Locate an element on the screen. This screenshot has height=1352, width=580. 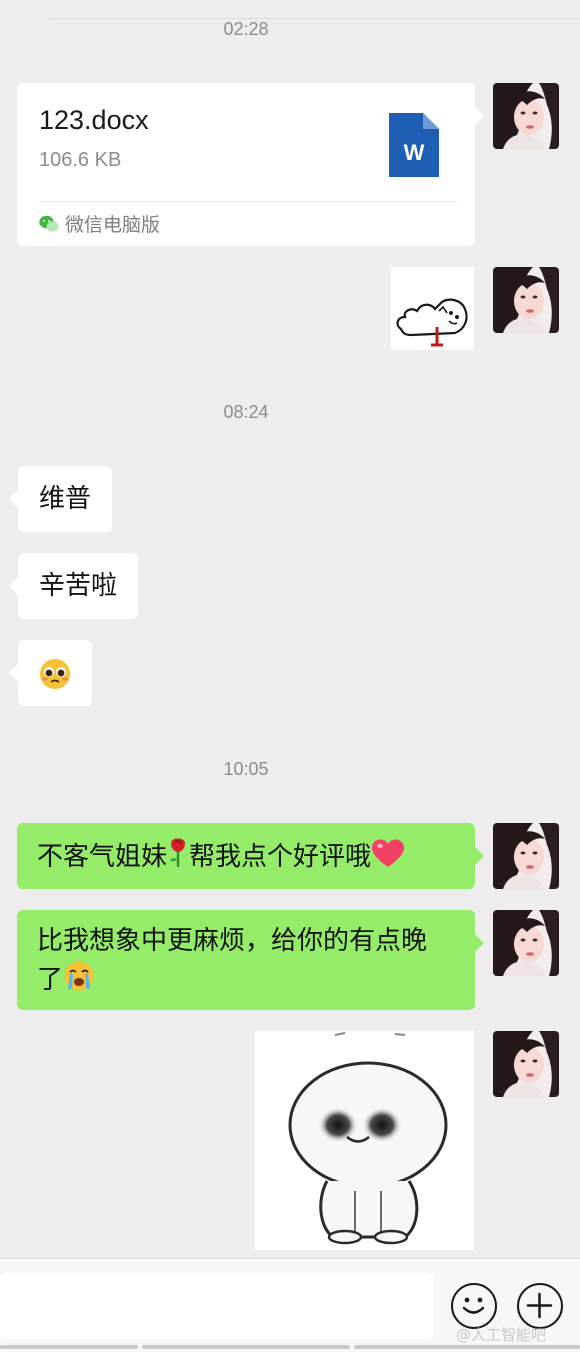
timestamp: 08:24 is located at coordinates (246, 412).